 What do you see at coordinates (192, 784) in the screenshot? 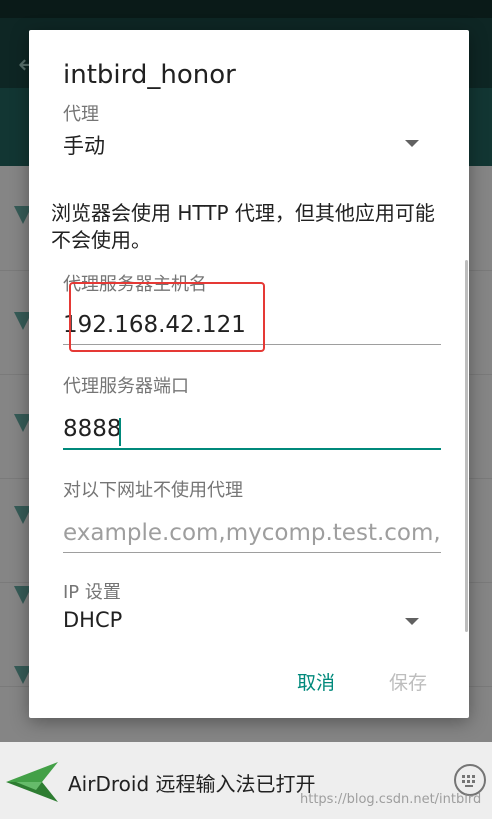
I see `notification-text: AirDroid 远程输入法已打开` at bounding box center [192, 784].